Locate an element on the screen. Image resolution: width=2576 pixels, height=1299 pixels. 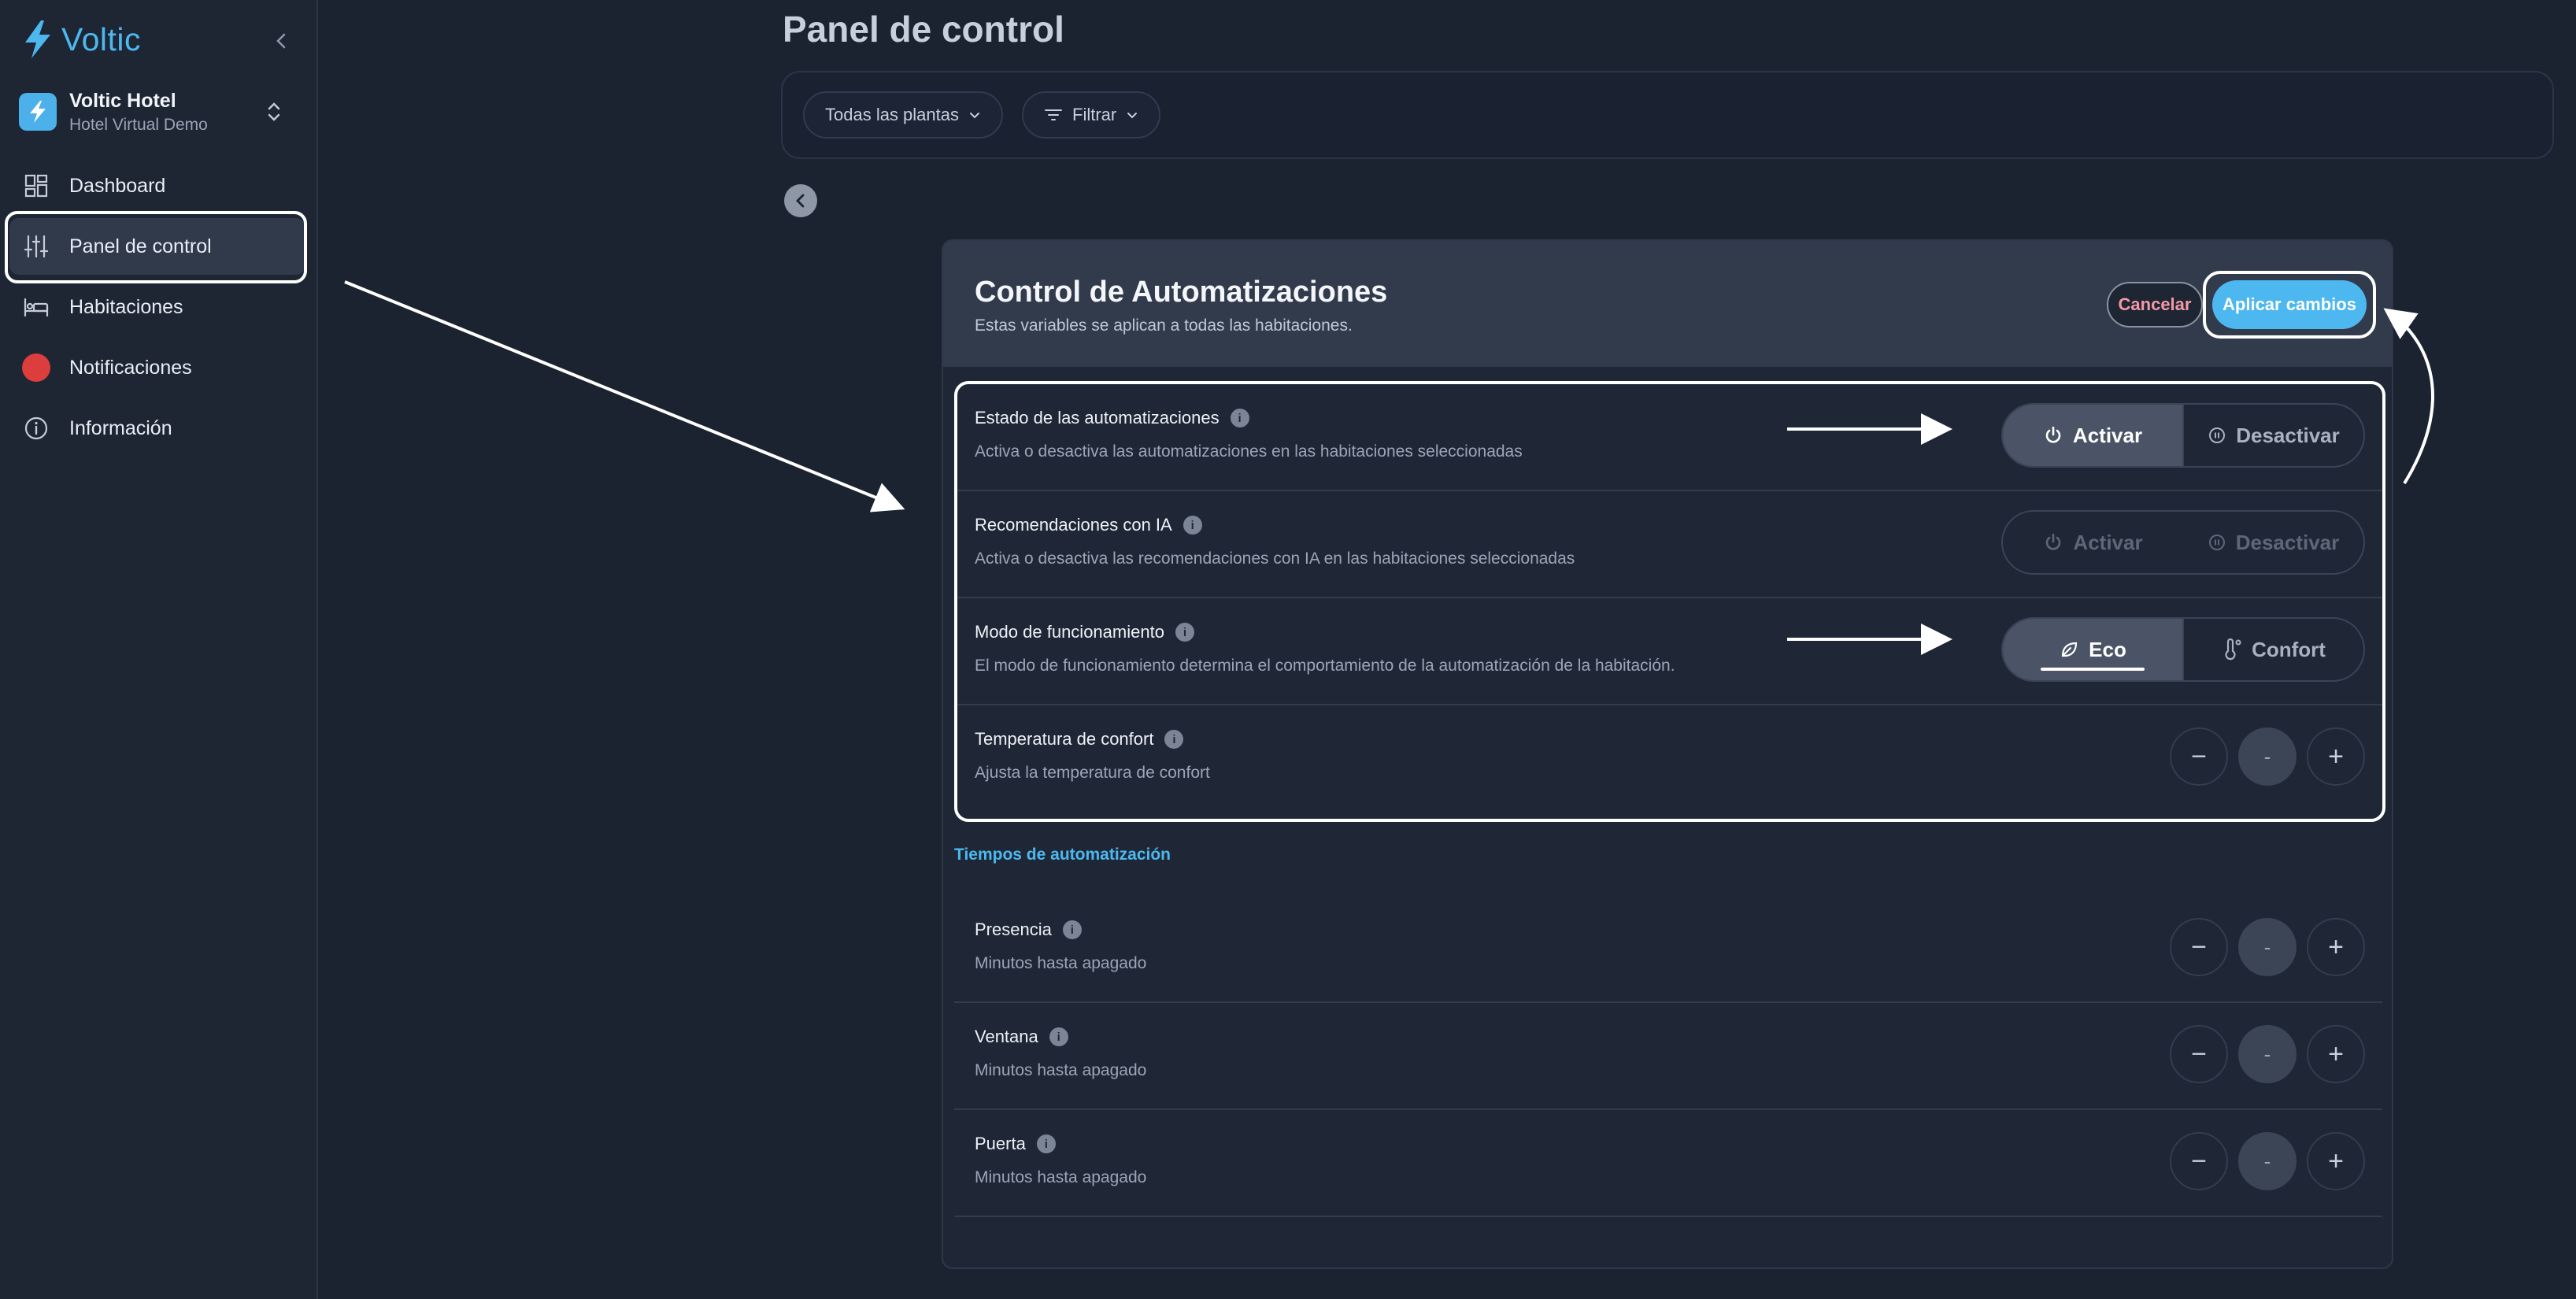
apply-changes-button: Aplicar cambios is located at coordinates (2289, 304).